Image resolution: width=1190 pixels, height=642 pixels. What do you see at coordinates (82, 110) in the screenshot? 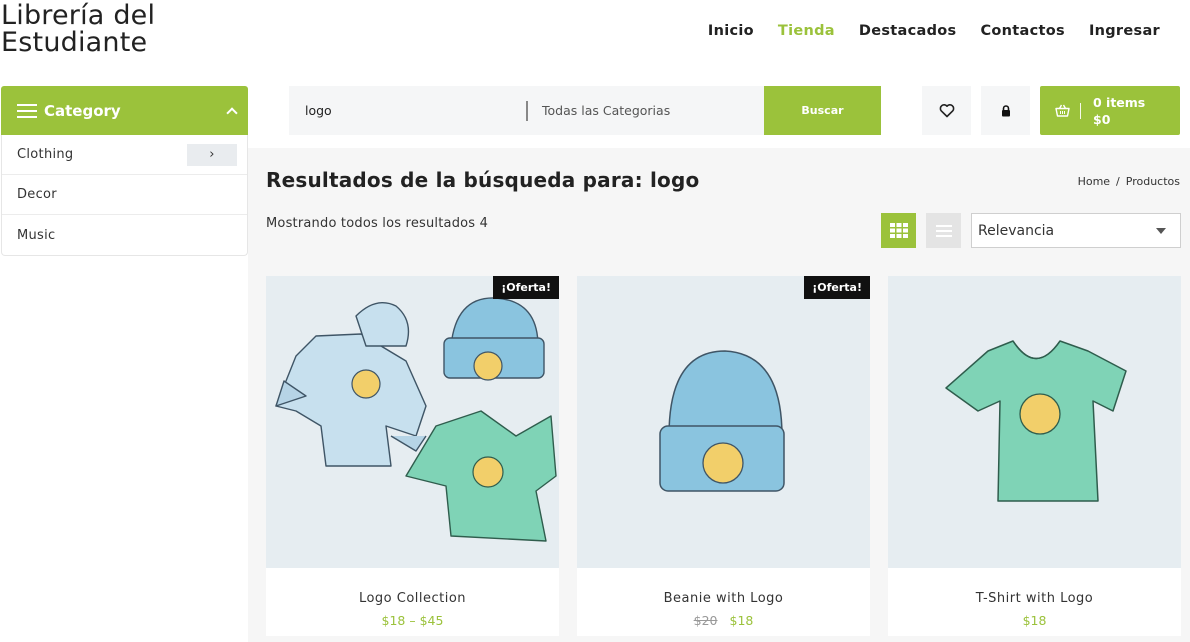
I see `category-title: Category` at bounding box center [82, 110].